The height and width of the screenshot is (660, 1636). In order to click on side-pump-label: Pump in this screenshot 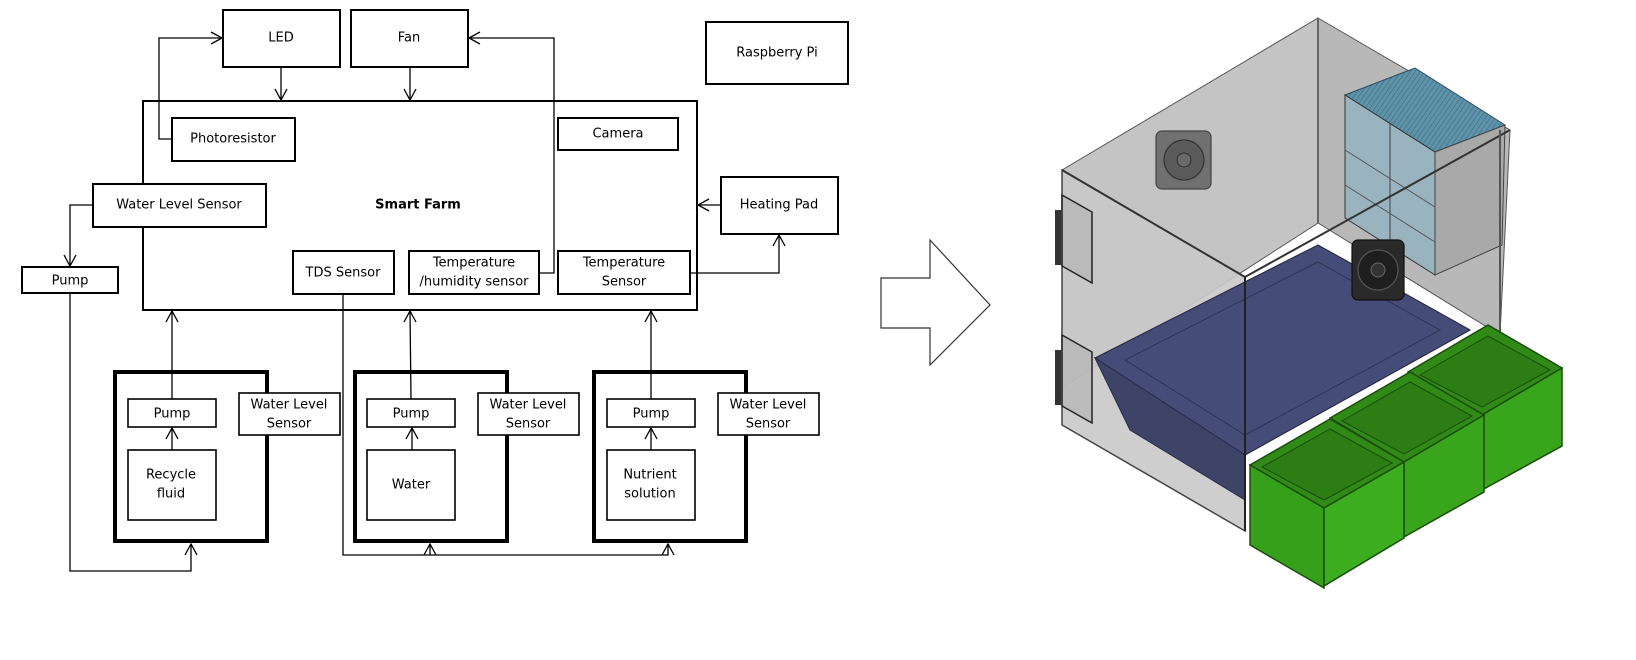, I will do `click(70, 281)`.